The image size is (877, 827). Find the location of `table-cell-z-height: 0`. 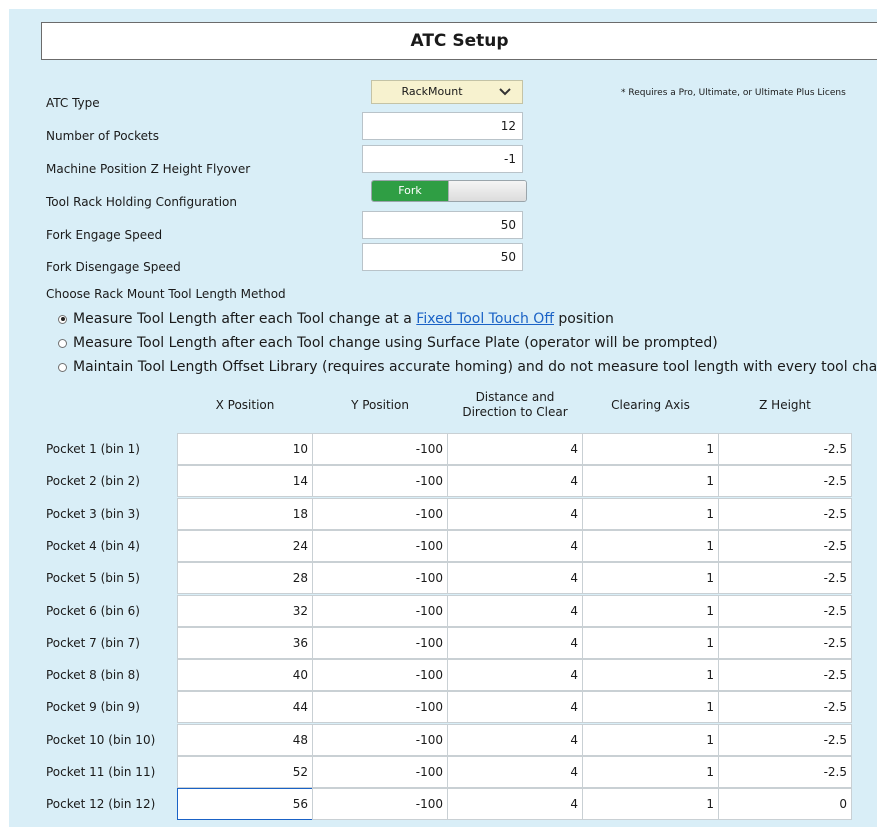

table-cell-z-height: 0 is located at coordinates (785, 804).